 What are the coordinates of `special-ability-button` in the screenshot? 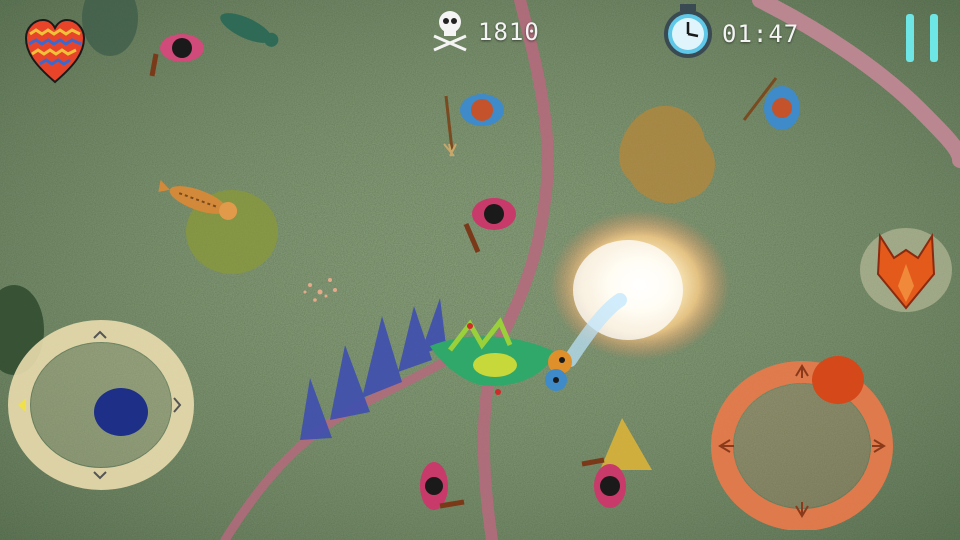 It's located at (906, 269).